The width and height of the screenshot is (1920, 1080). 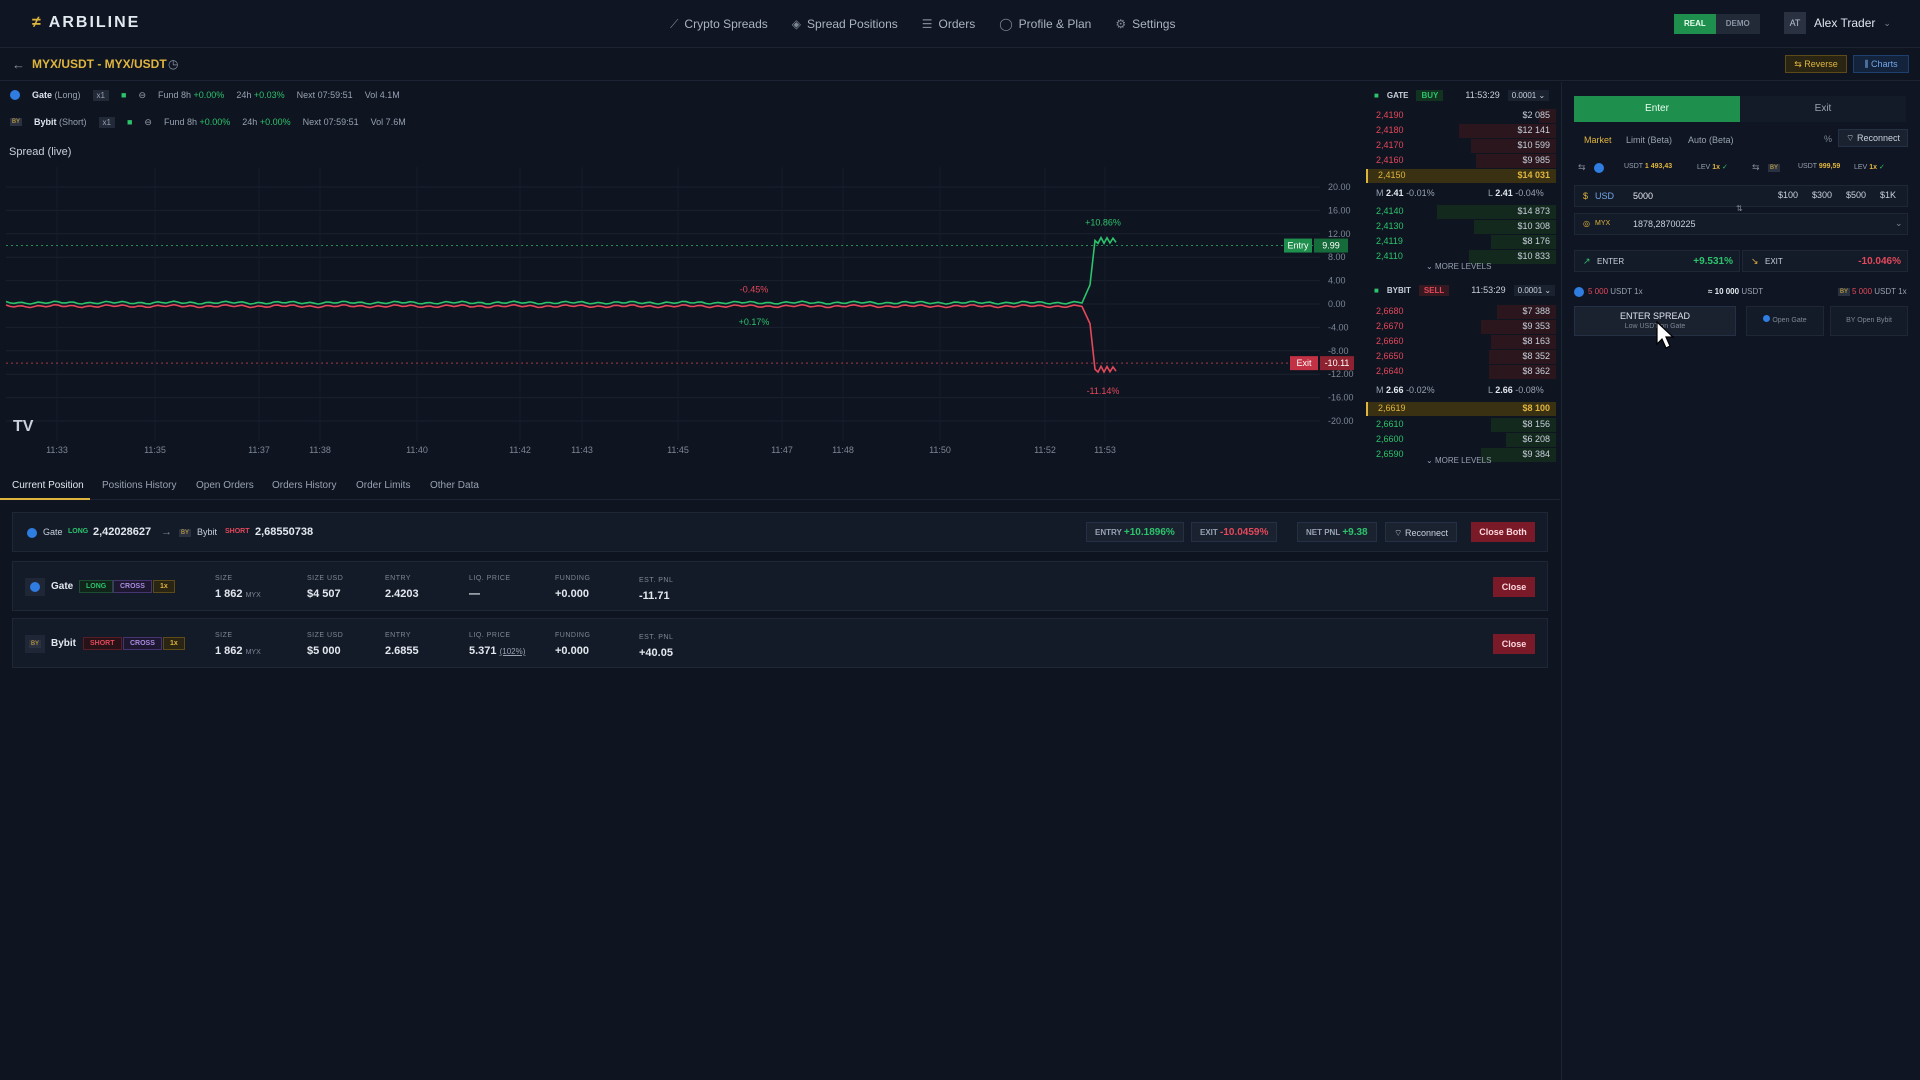 What do you see at coordinates (1461, 357) in the screenshot?
I see `orderbook-level: 2,6650 $8 352` at bounding box center [1461, 357].